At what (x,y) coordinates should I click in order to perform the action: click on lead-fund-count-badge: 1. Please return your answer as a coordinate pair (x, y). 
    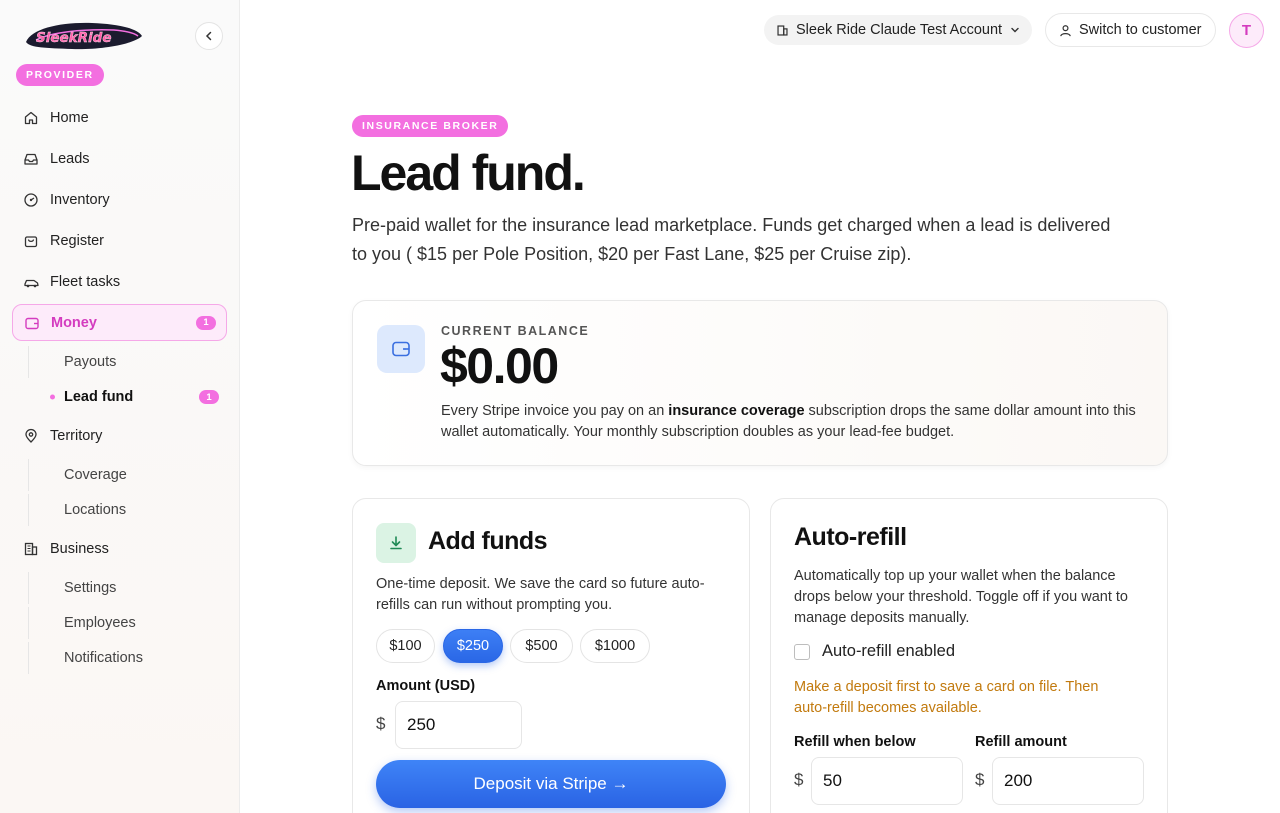
    Looking at the image, I should click on (209, 397).